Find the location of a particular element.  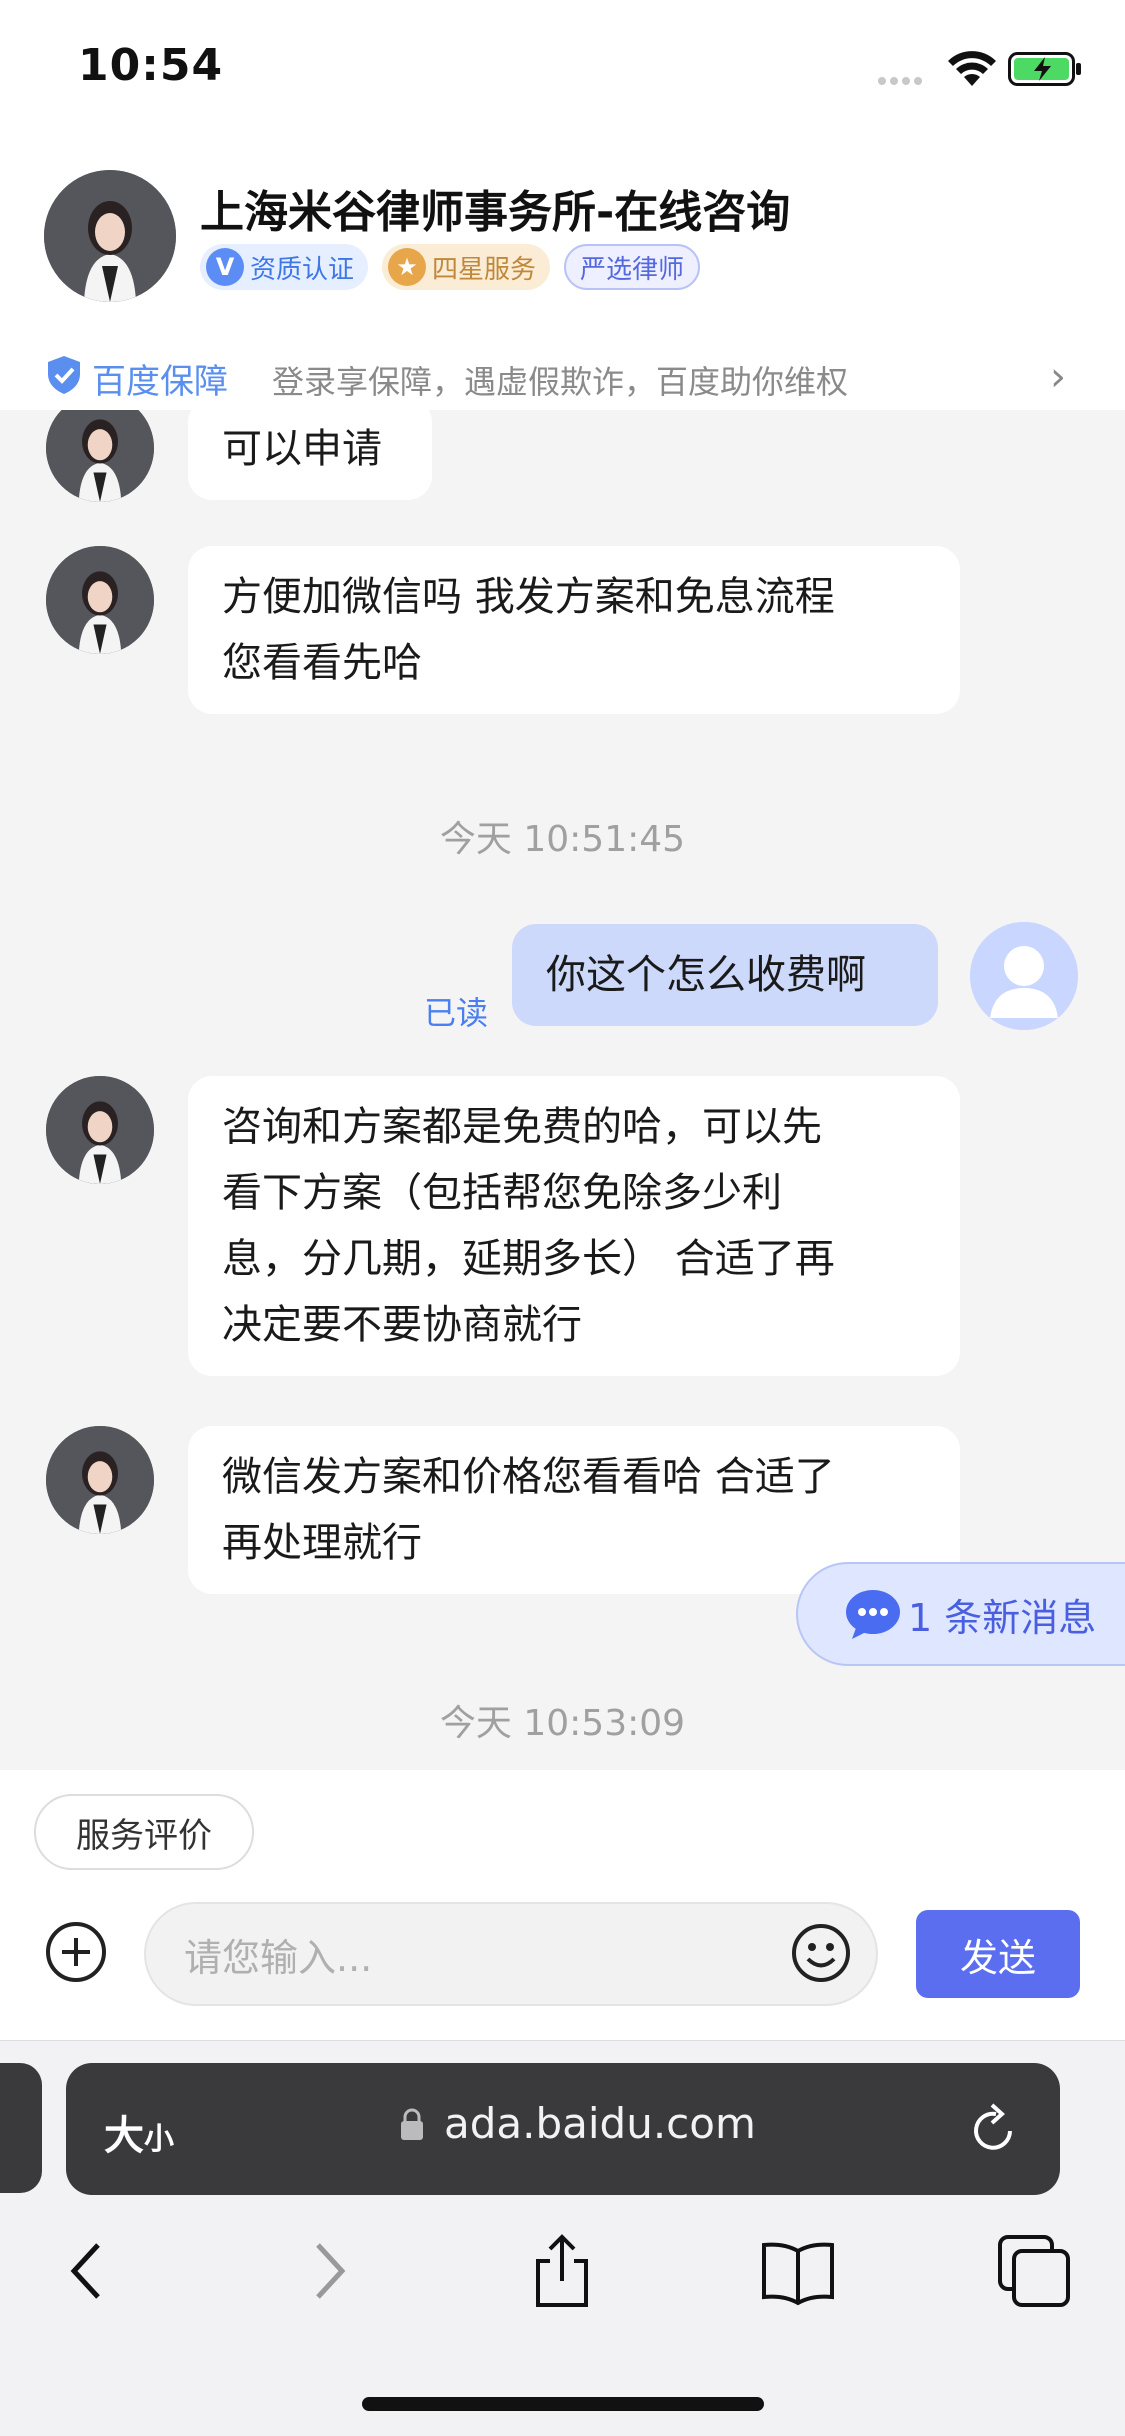

address-bar: 大小 ada.baidu.com is located at coordinates (563, 2129).